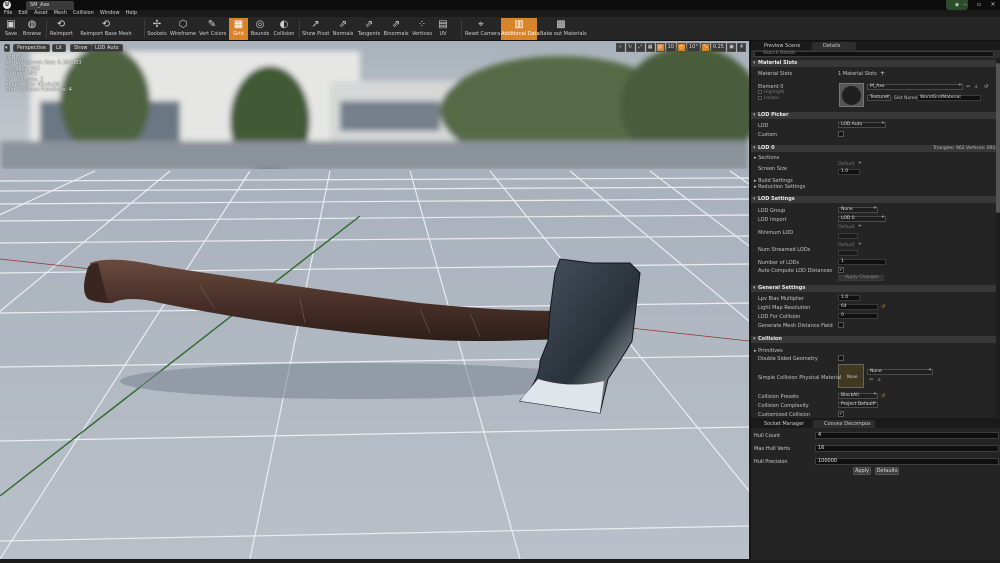 Image resolution: width=1000 pixels, height=563 pixels. What do you see at coordinates (563, 29) in the screenshot?
I see `bake-out-materials-button: ▩ Bake out Materials` at bounding box center [563, 29].